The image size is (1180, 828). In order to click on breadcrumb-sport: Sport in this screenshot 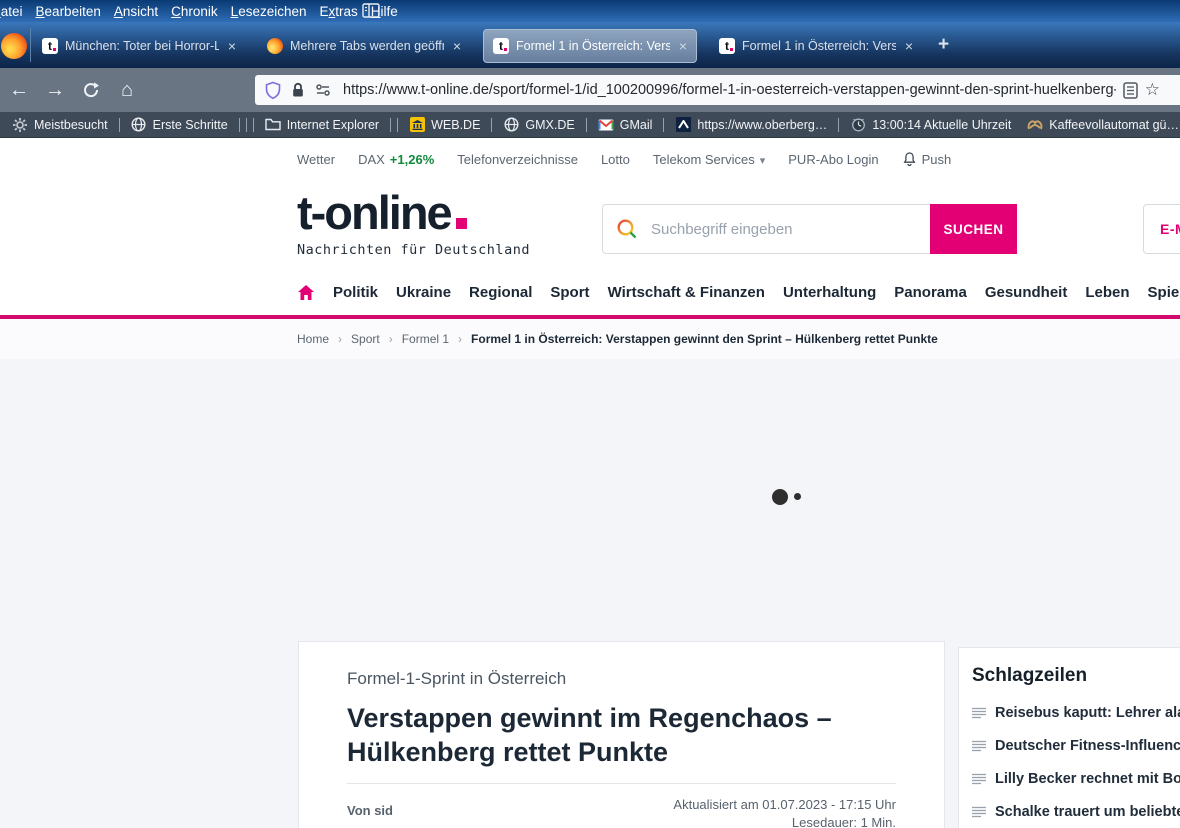, I will do `click(365, 339)`.